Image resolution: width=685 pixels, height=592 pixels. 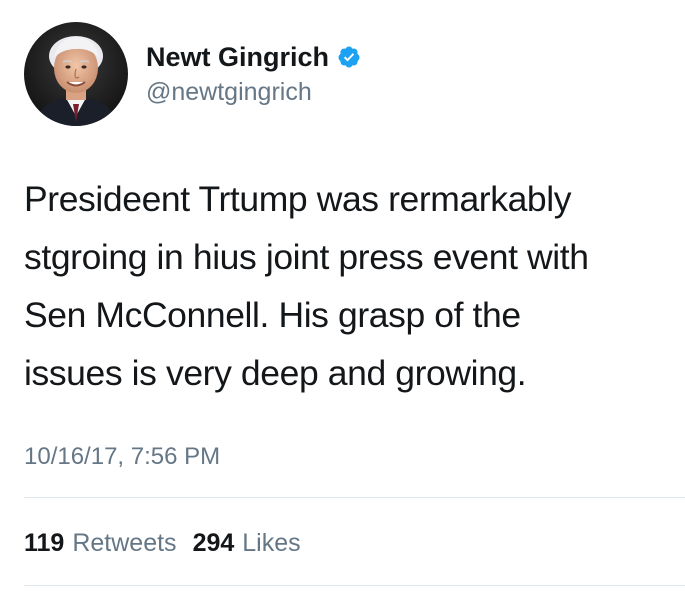 What do you see at coordinates (253, 92) in the screenshot?
I see `user-handle: @newtgingrich` at bounding box center [253, 92].